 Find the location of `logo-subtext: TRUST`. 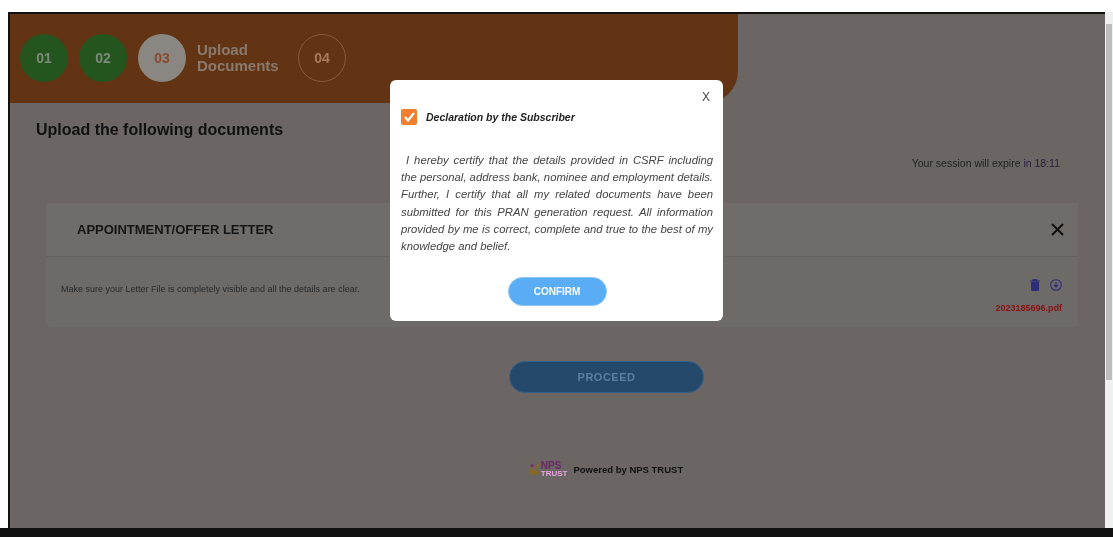

logo-subtext: TRUST is located at coordinates (554, 474).